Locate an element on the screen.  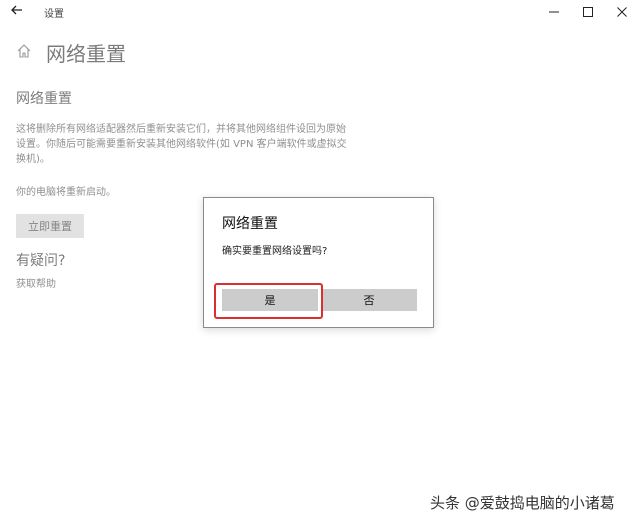
restart-note: 你的电脑将重新启动。 is located at coordinates (66, 192).